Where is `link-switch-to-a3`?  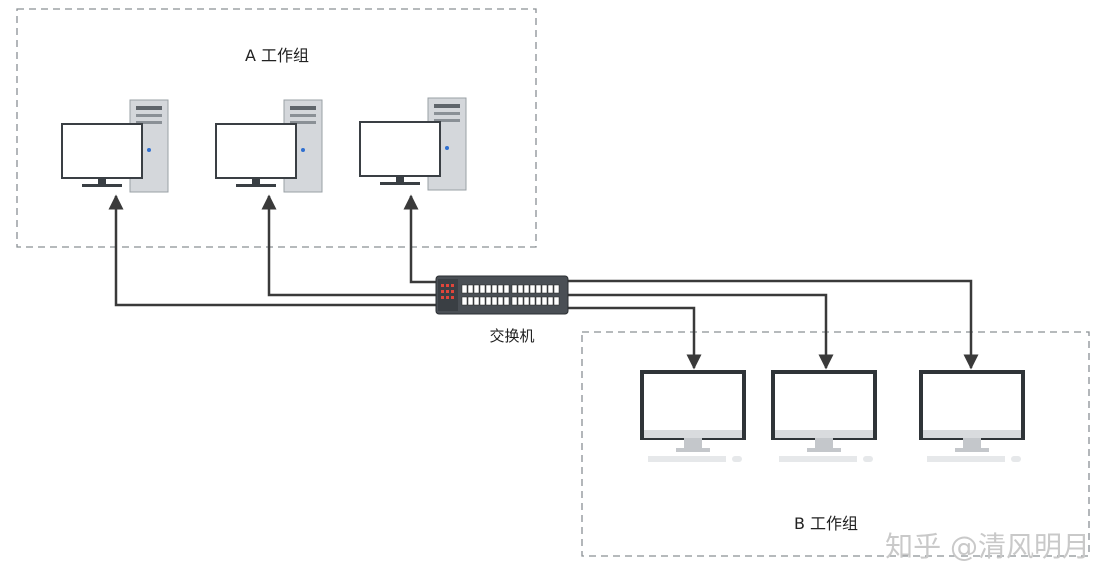 link-switch-to-a3 is located at coordinates (421, 239).